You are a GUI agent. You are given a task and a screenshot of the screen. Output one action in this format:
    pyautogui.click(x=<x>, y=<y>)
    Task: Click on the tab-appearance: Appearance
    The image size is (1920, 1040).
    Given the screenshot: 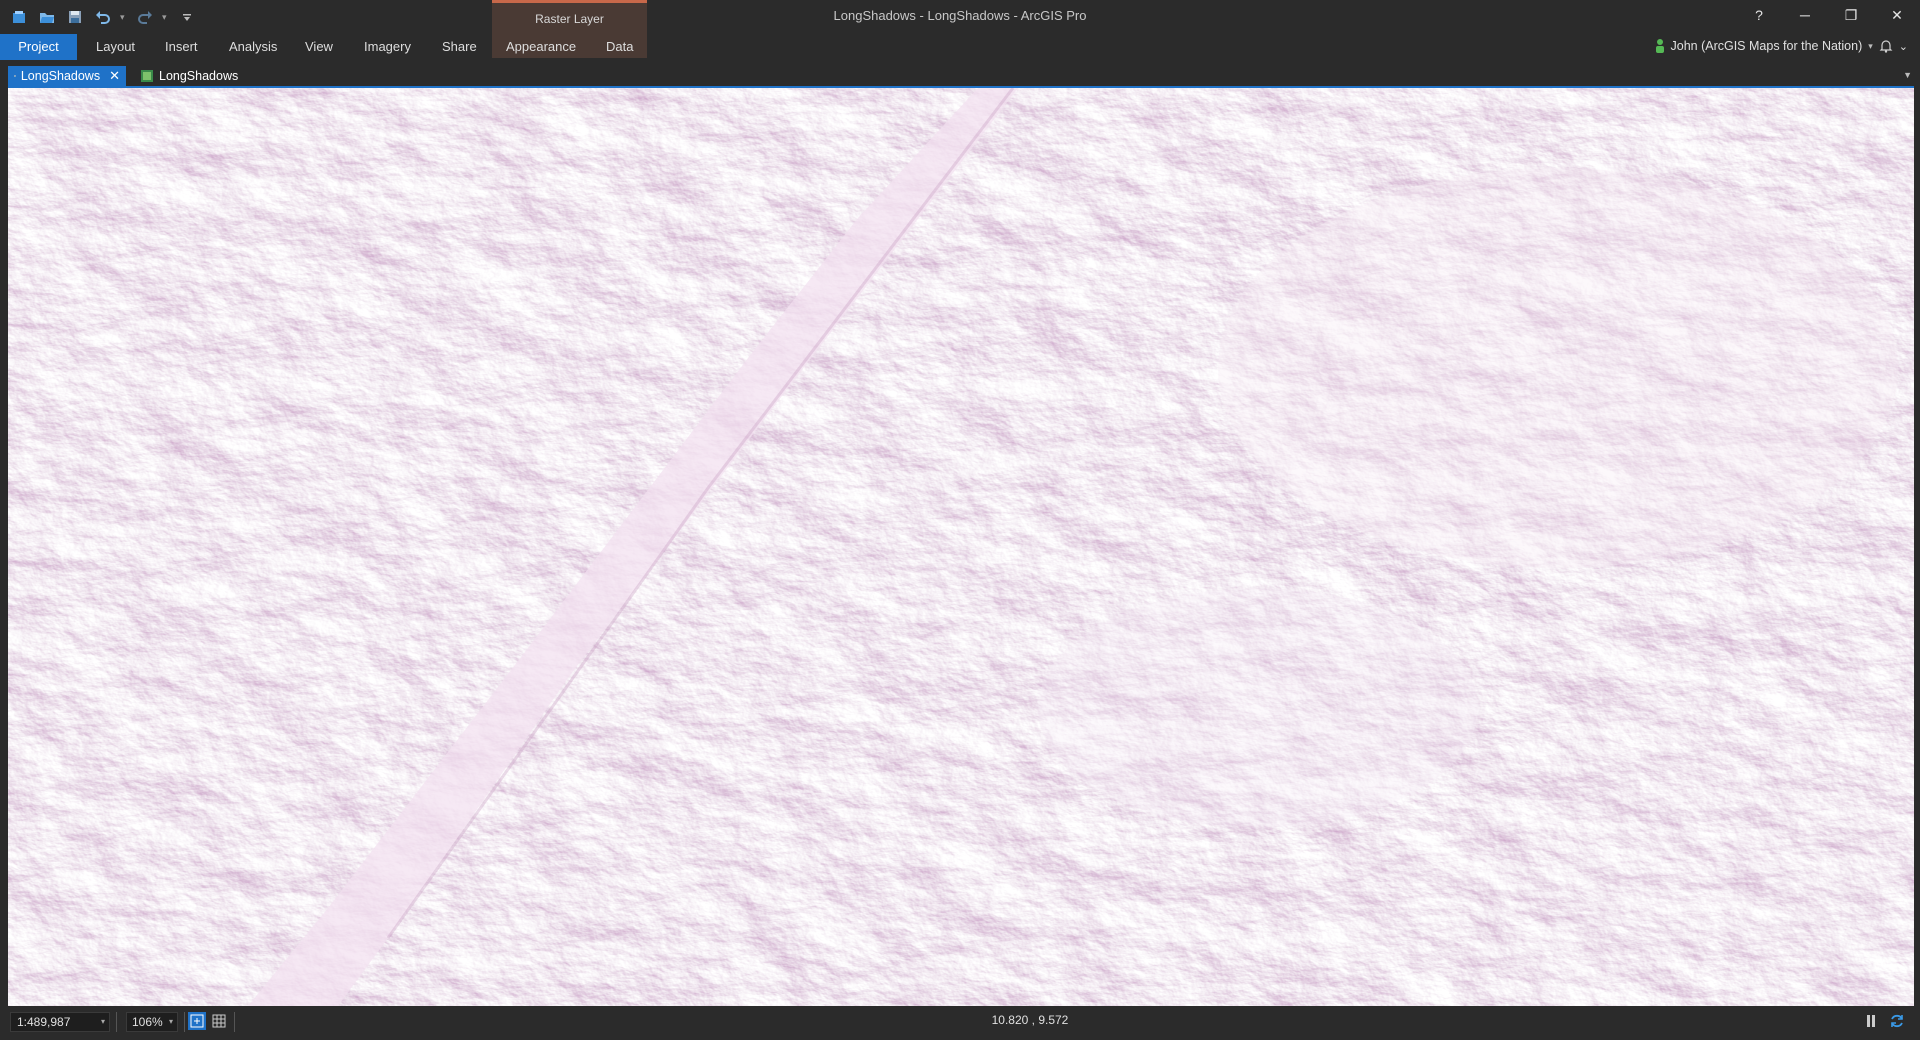 What is the action you would take?
    pyautogui.click(x=541, y=47)
    